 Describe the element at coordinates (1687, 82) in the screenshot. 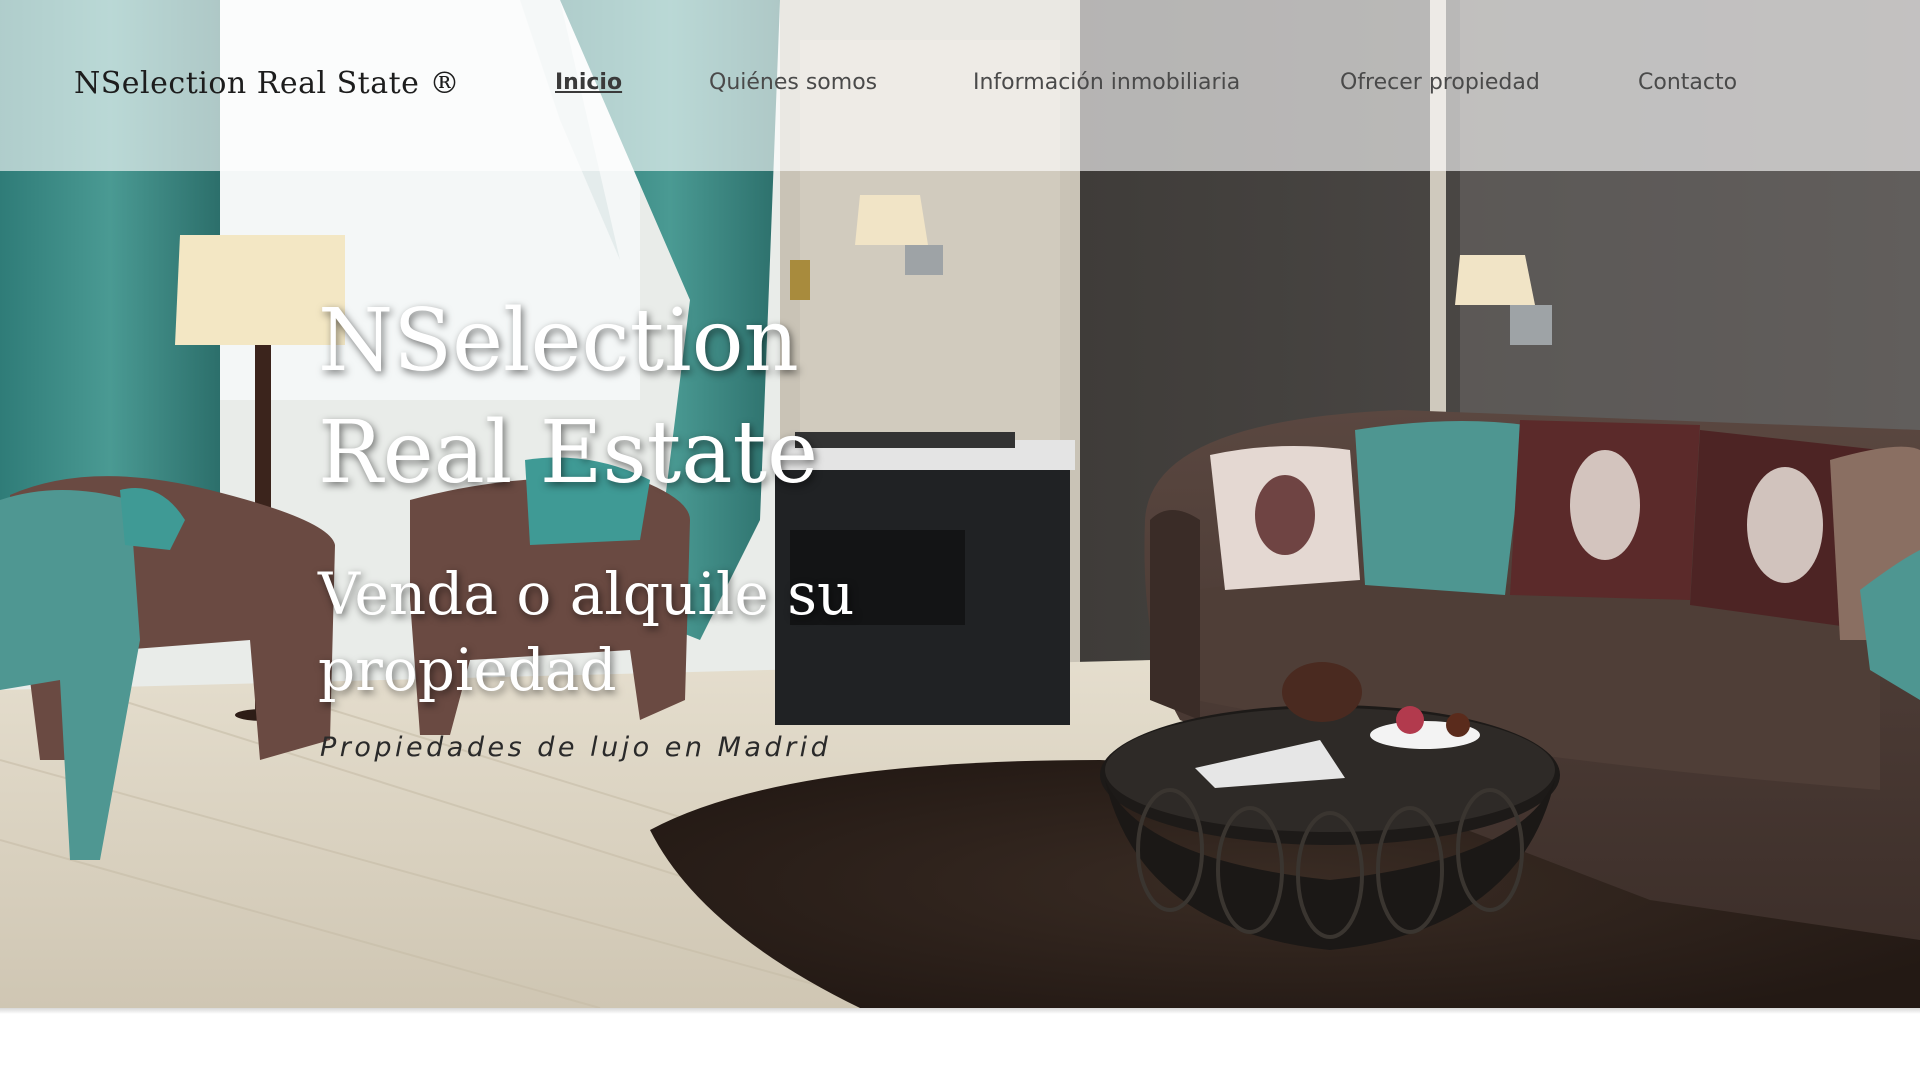

I see `nav-contacto: Contacto` at that location.